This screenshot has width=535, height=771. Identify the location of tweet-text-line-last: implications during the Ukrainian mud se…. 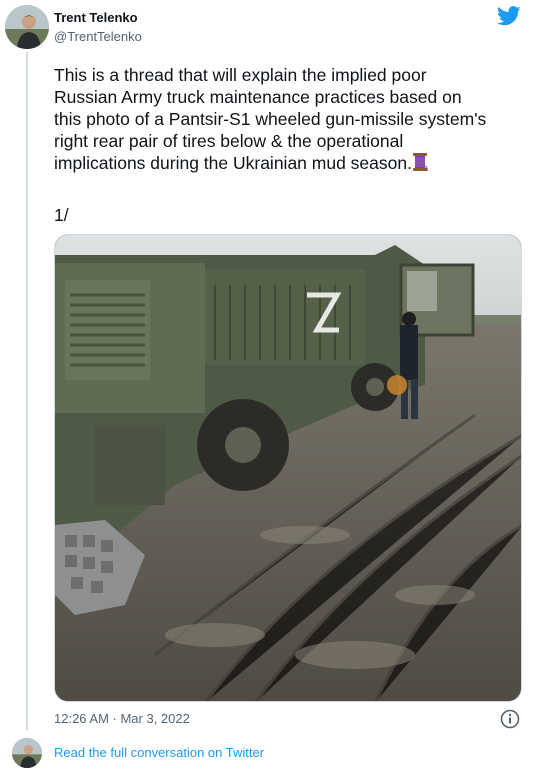
(289, 164).